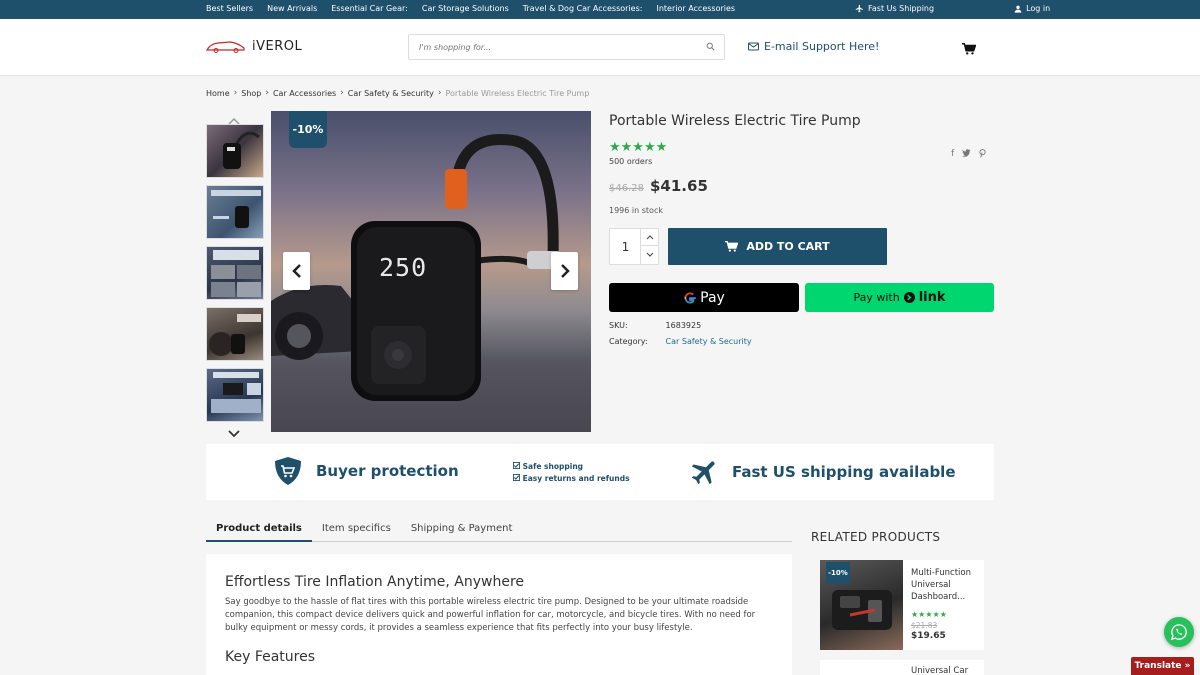  I want to click on facebook-icon: f, so click(952, 155).